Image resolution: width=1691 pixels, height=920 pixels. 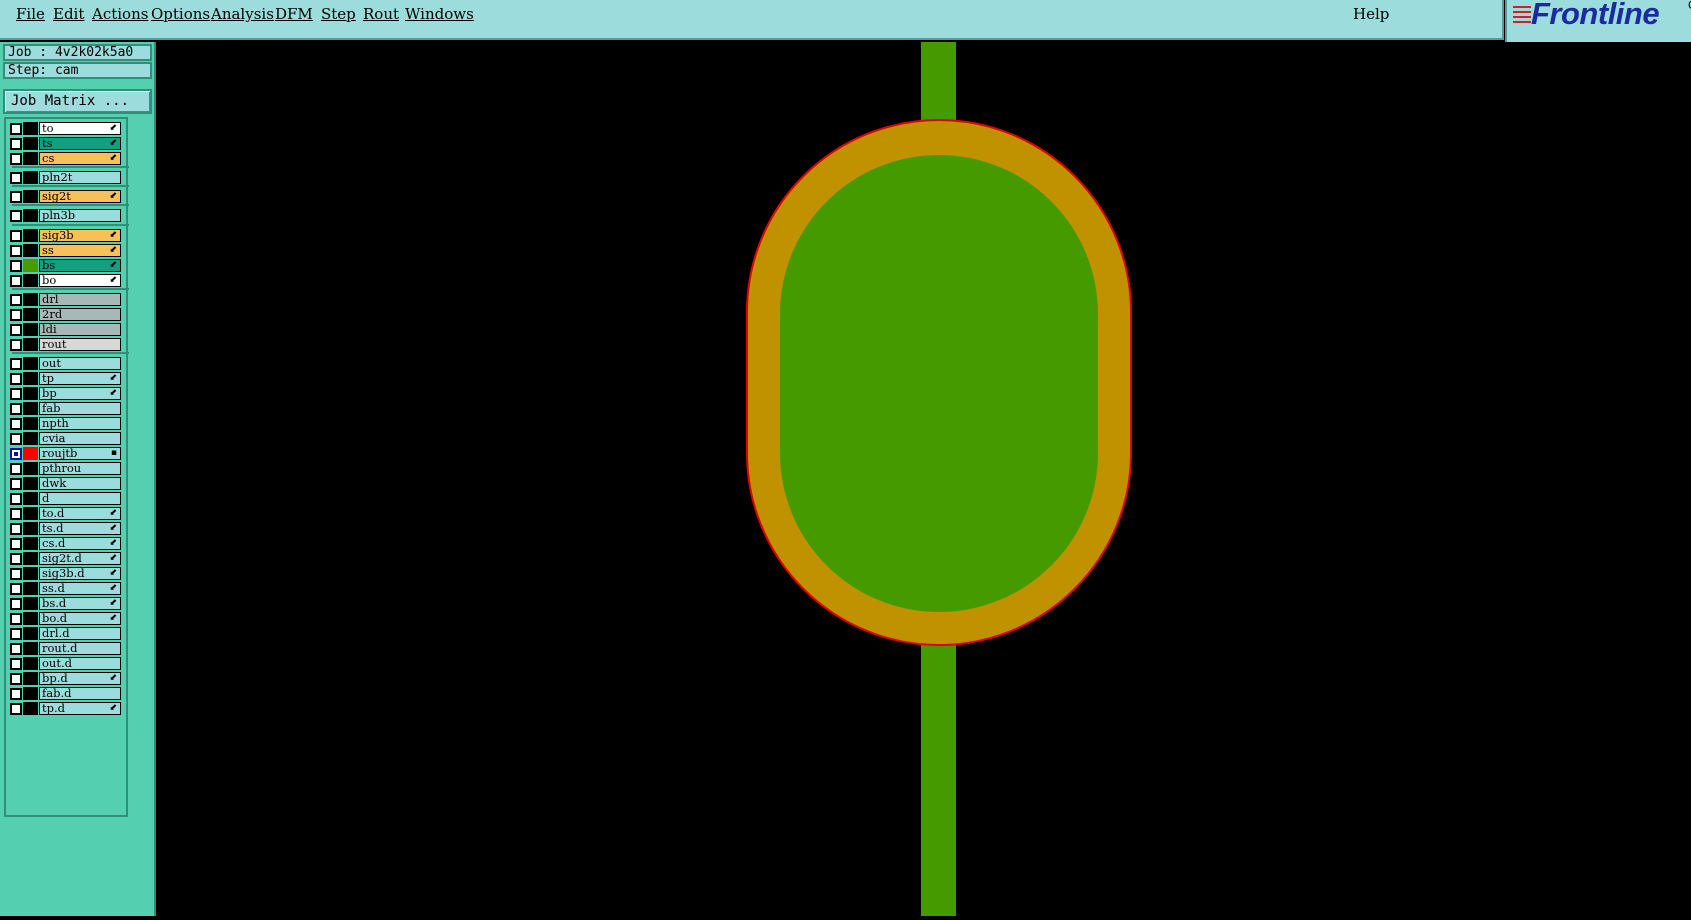 What do you see at coordinates (80, 393) in the screenshot?
I see `layer-name: bp ⬋` at bounding box center [80, 393].